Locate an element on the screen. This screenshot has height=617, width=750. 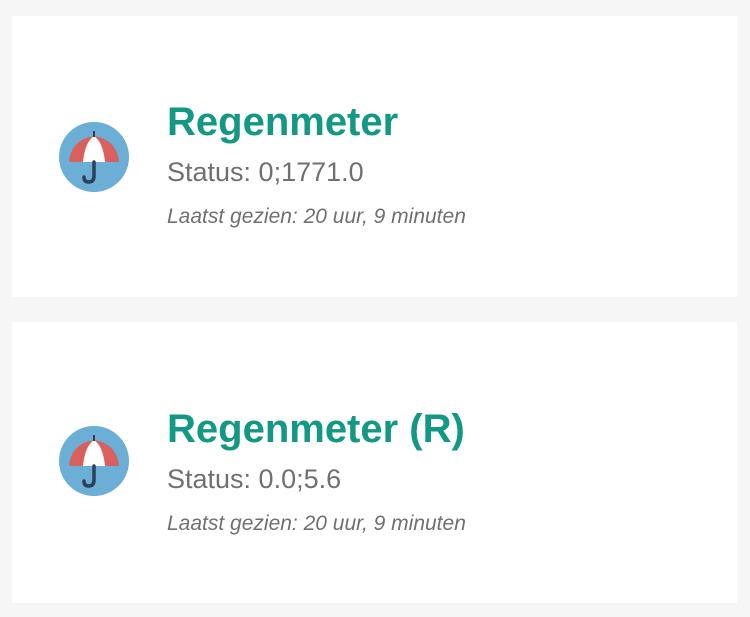
device-status: Status: 0;1771.0 is located at coordinates (265, 172).